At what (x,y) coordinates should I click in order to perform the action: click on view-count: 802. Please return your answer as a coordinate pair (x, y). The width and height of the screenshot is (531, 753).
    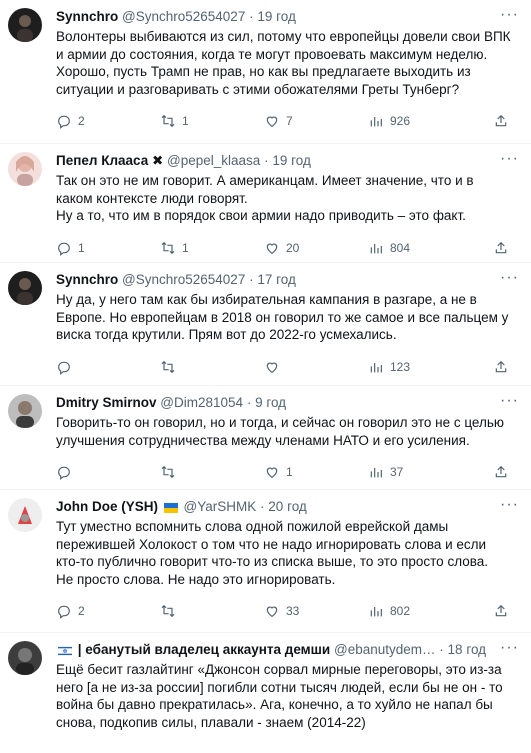
    Looking at the image, I should click on (400, 611).